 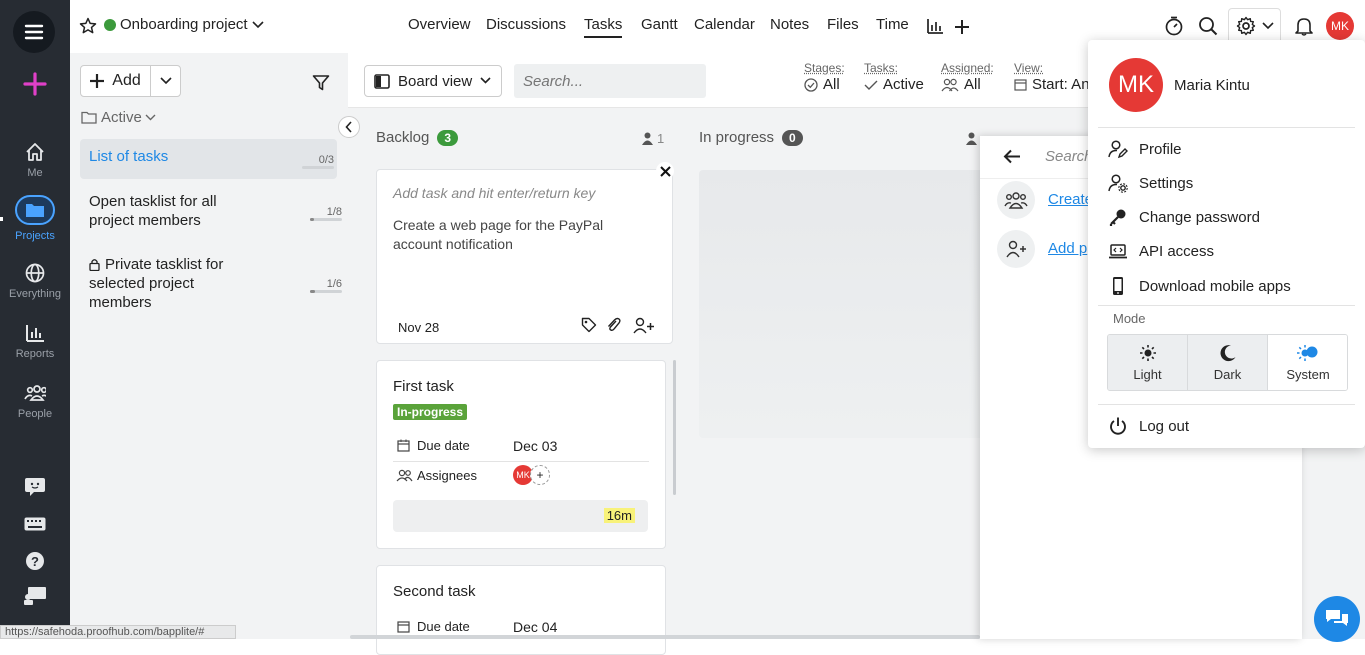 What do you see at coordinates (35, 173) in the screenshot?
I see `nav-me-label: Me` at bounding box center [35, 173].